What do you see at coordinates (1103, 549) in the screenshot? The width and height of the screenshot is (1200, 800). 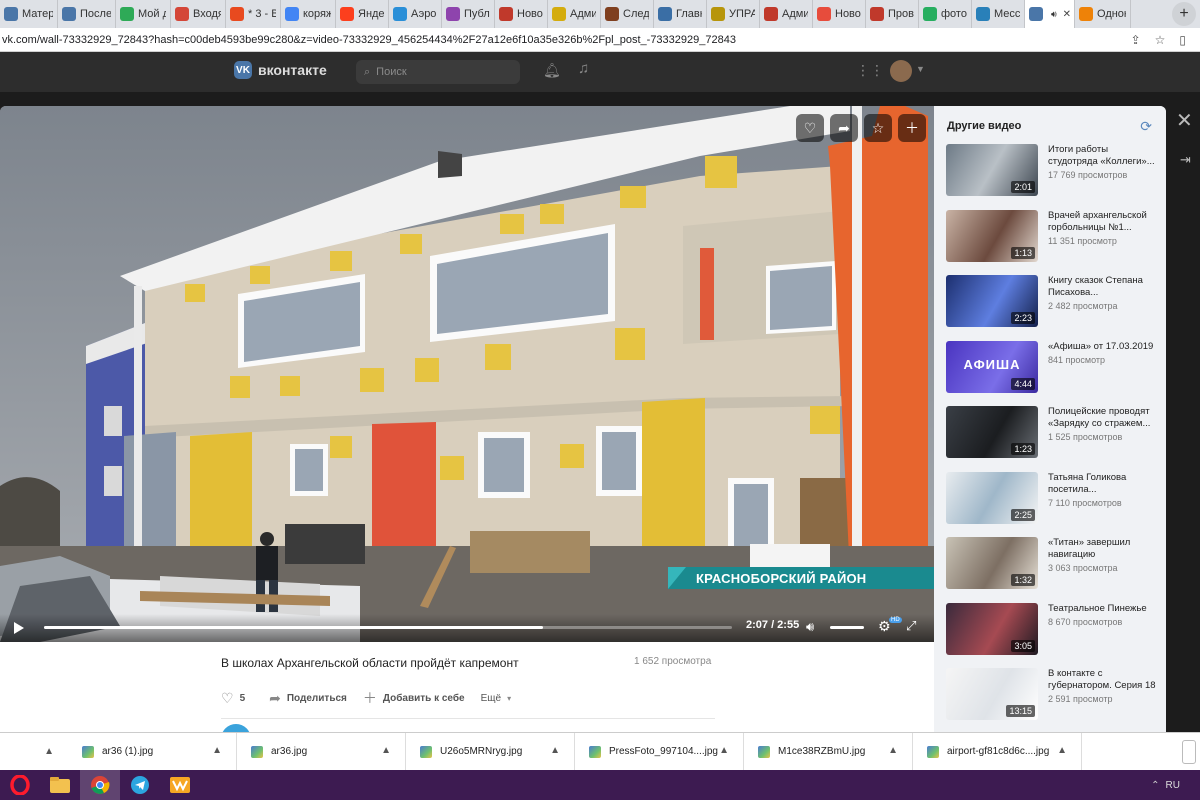 I see `video-title: «Титан» завершил навигацию` at bounding box center [1103, 549].